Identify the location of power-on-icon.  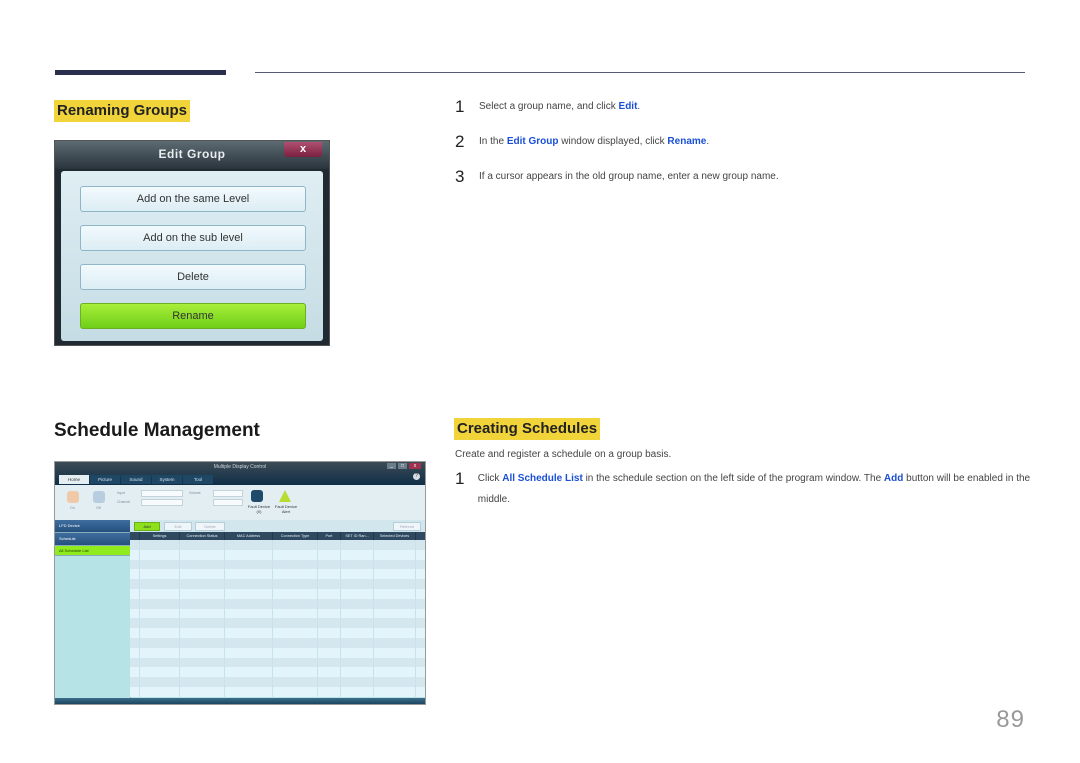
(73, 497).